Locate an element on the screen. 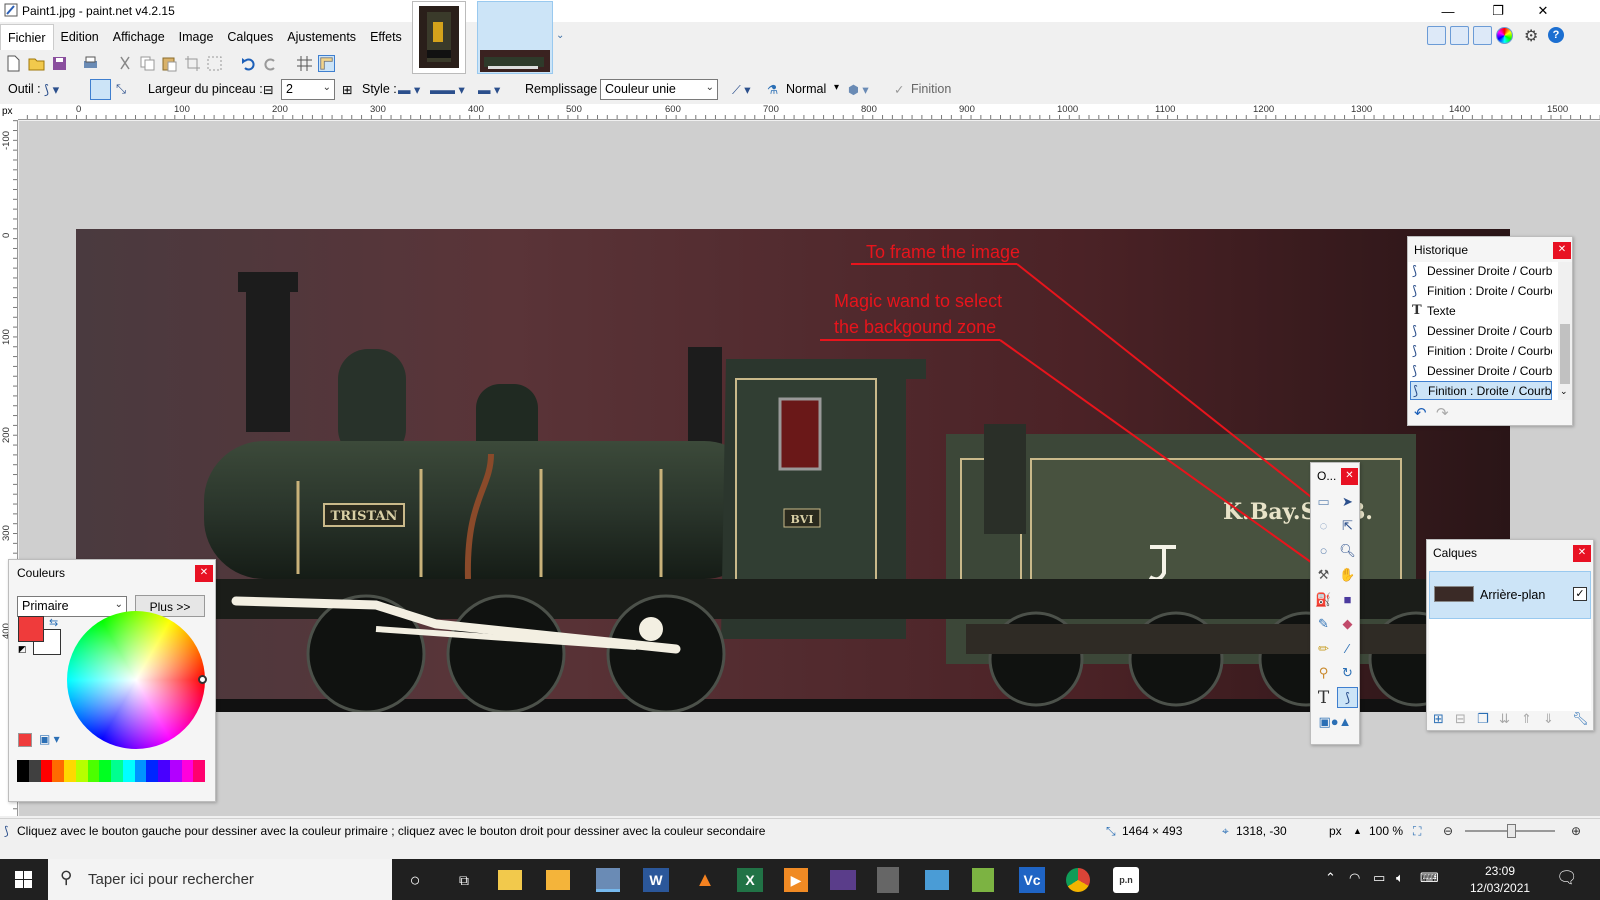  selection-clipping-icon: ⬢ ▾ is located at coordinates (858, 89).